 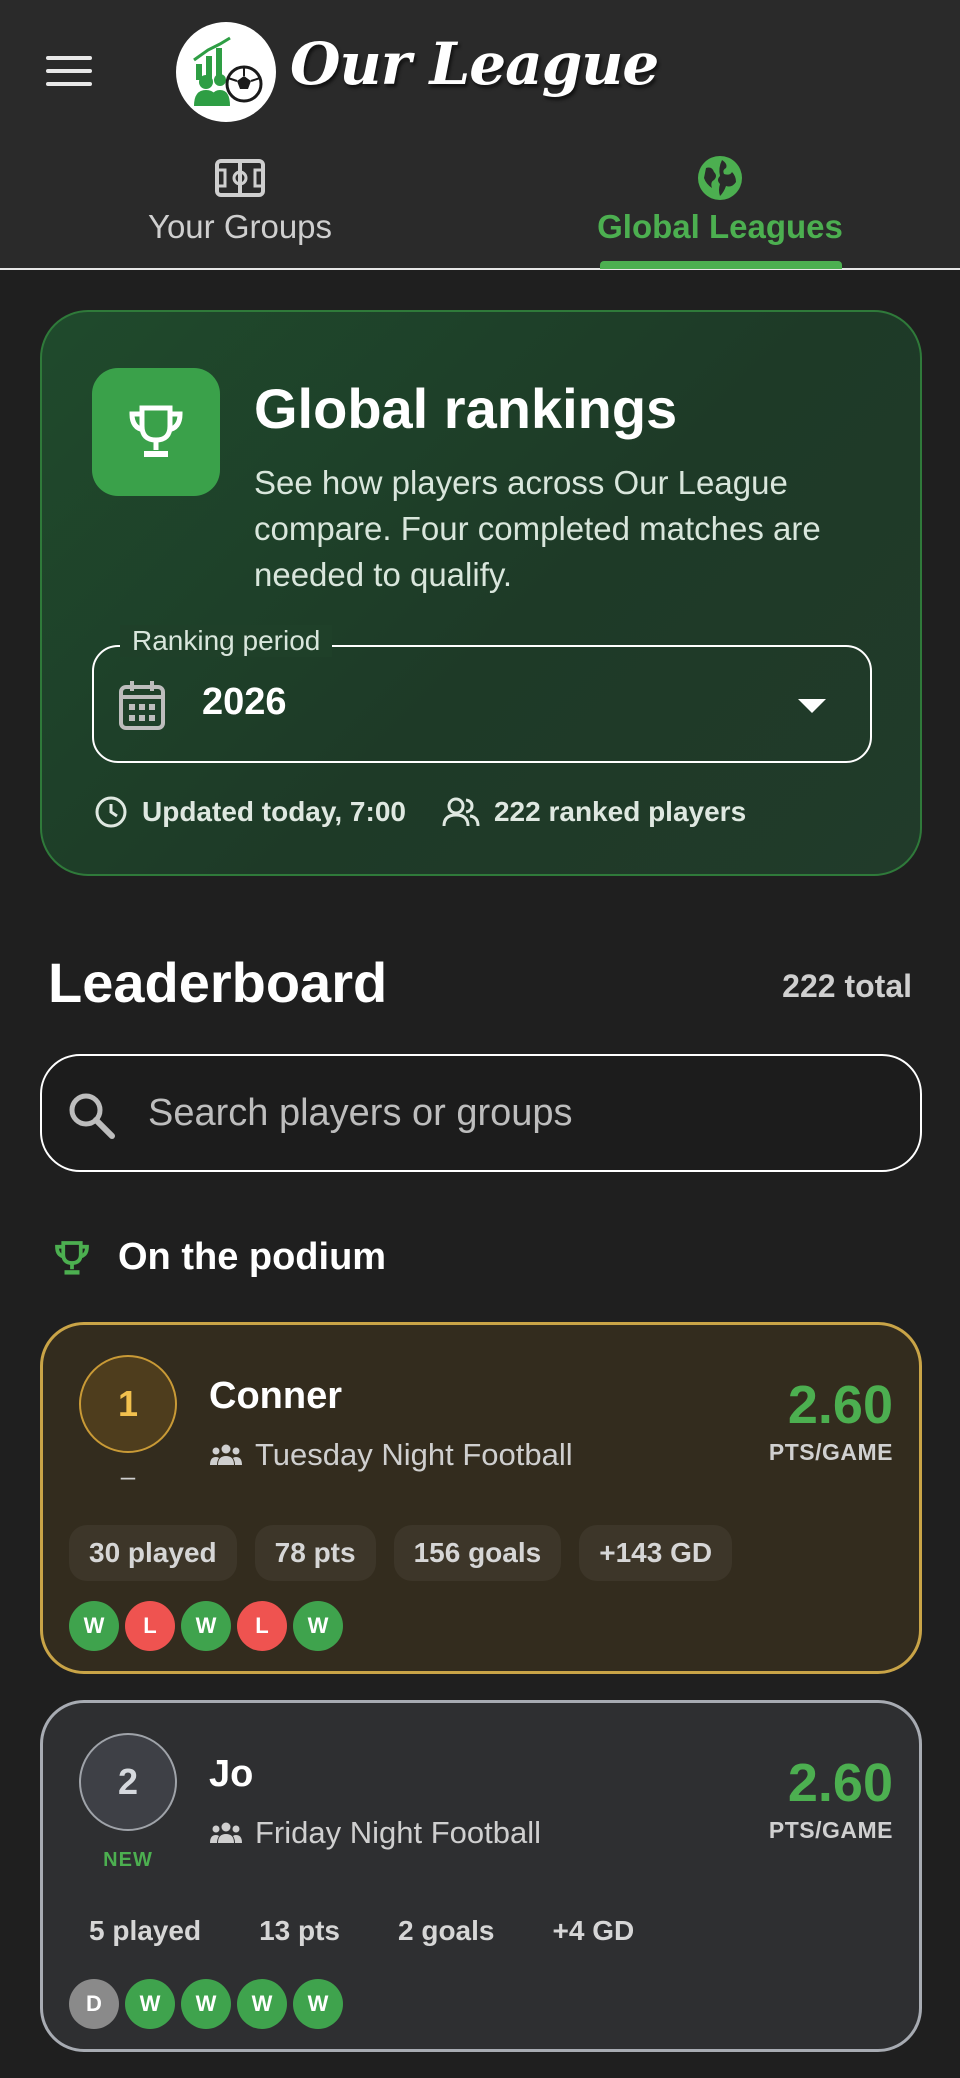 What do you see at coordinates (69, 71) in the screenshot?
I see `hamburger-menu-icon` at bounding box center [69, 71].